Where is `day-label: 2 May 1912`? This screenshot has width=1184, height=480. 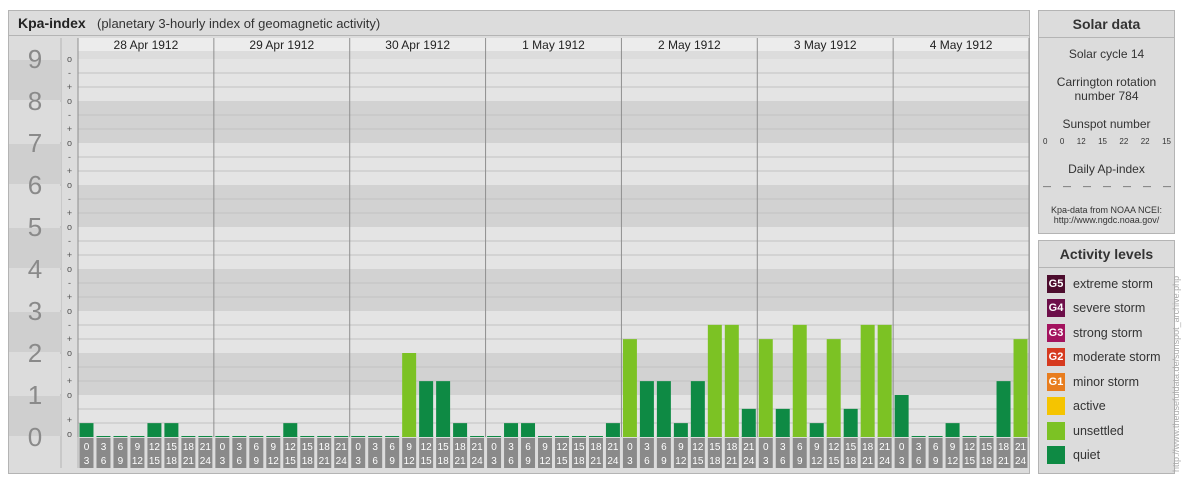
day-label: 2 May 1912 is located at coordinates (689, 45).